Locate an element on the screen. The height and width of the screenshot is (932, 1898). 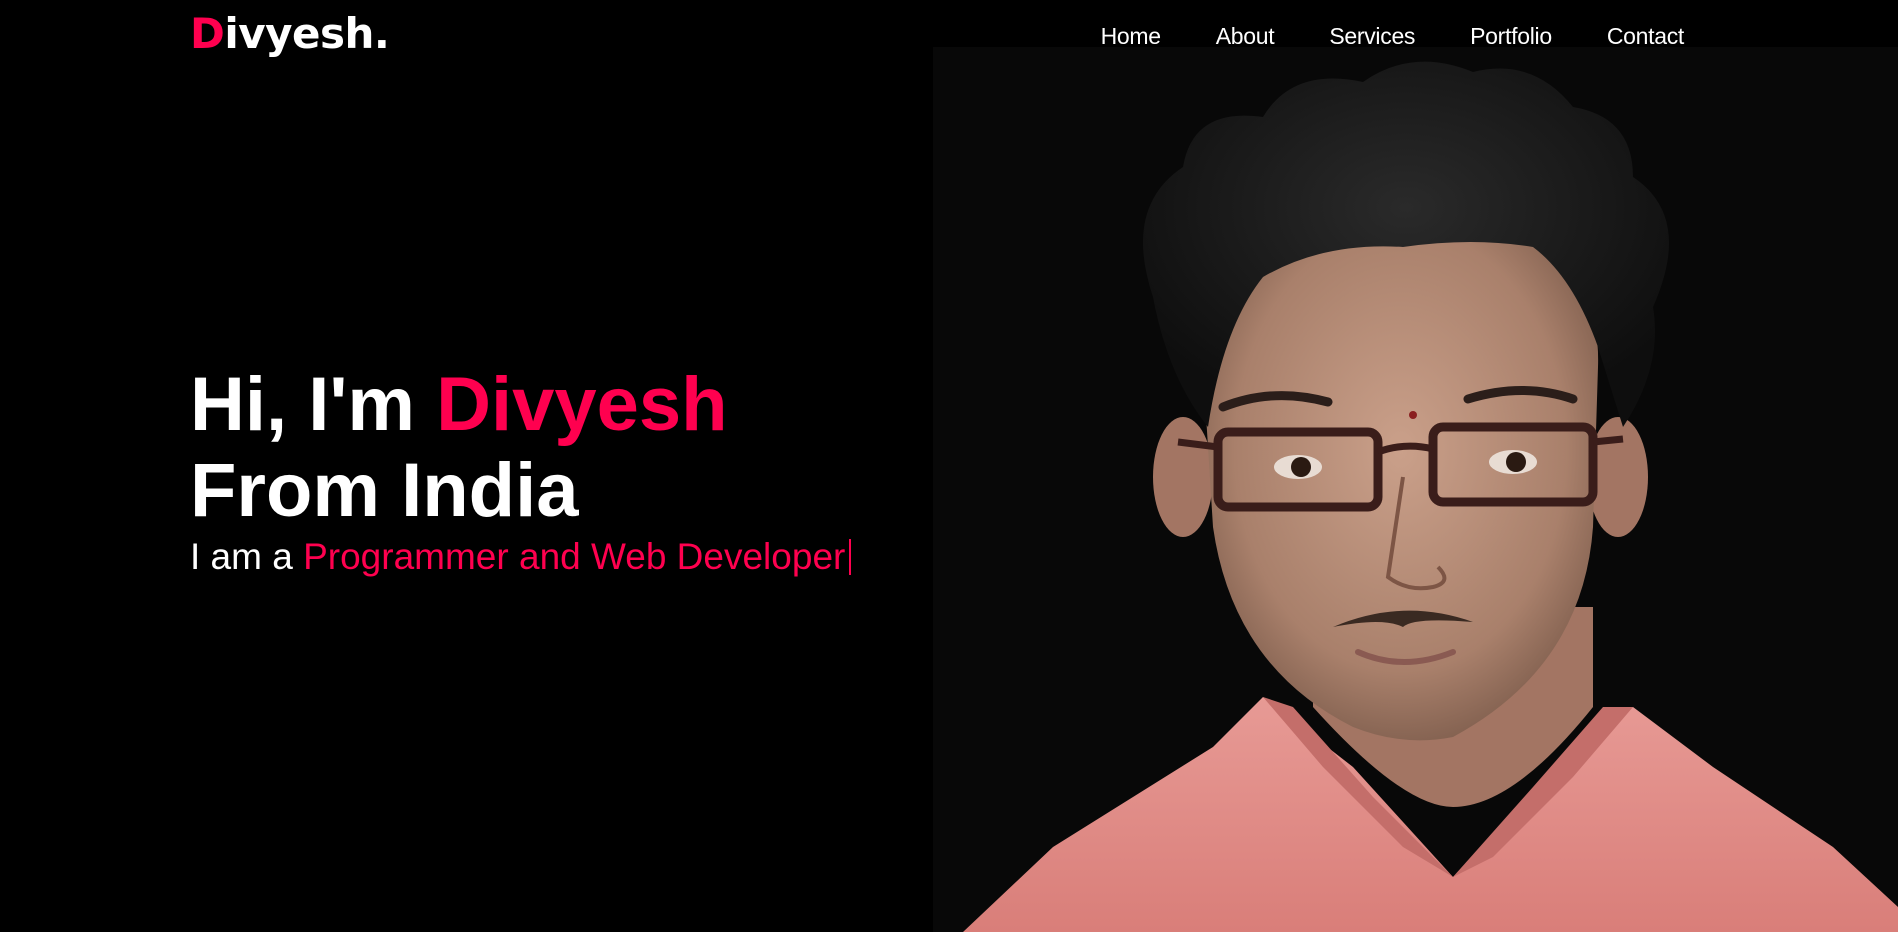
nav-services: Services is located at coordinates (1372, 36).